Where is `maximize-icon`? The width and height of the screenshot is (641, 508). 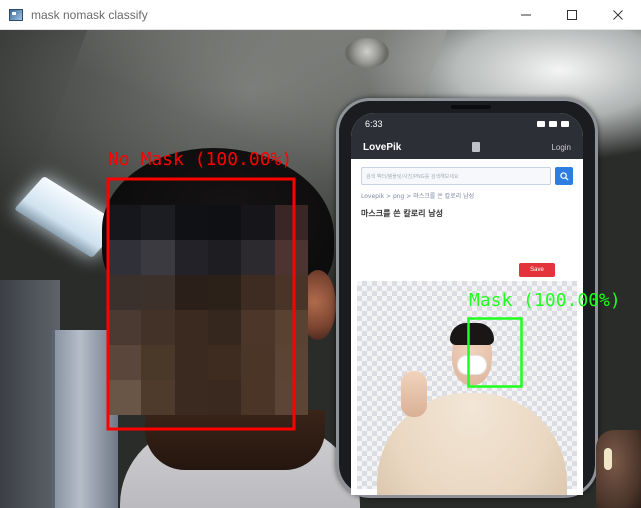 maximize-icon is located at coordinates (572, 15).